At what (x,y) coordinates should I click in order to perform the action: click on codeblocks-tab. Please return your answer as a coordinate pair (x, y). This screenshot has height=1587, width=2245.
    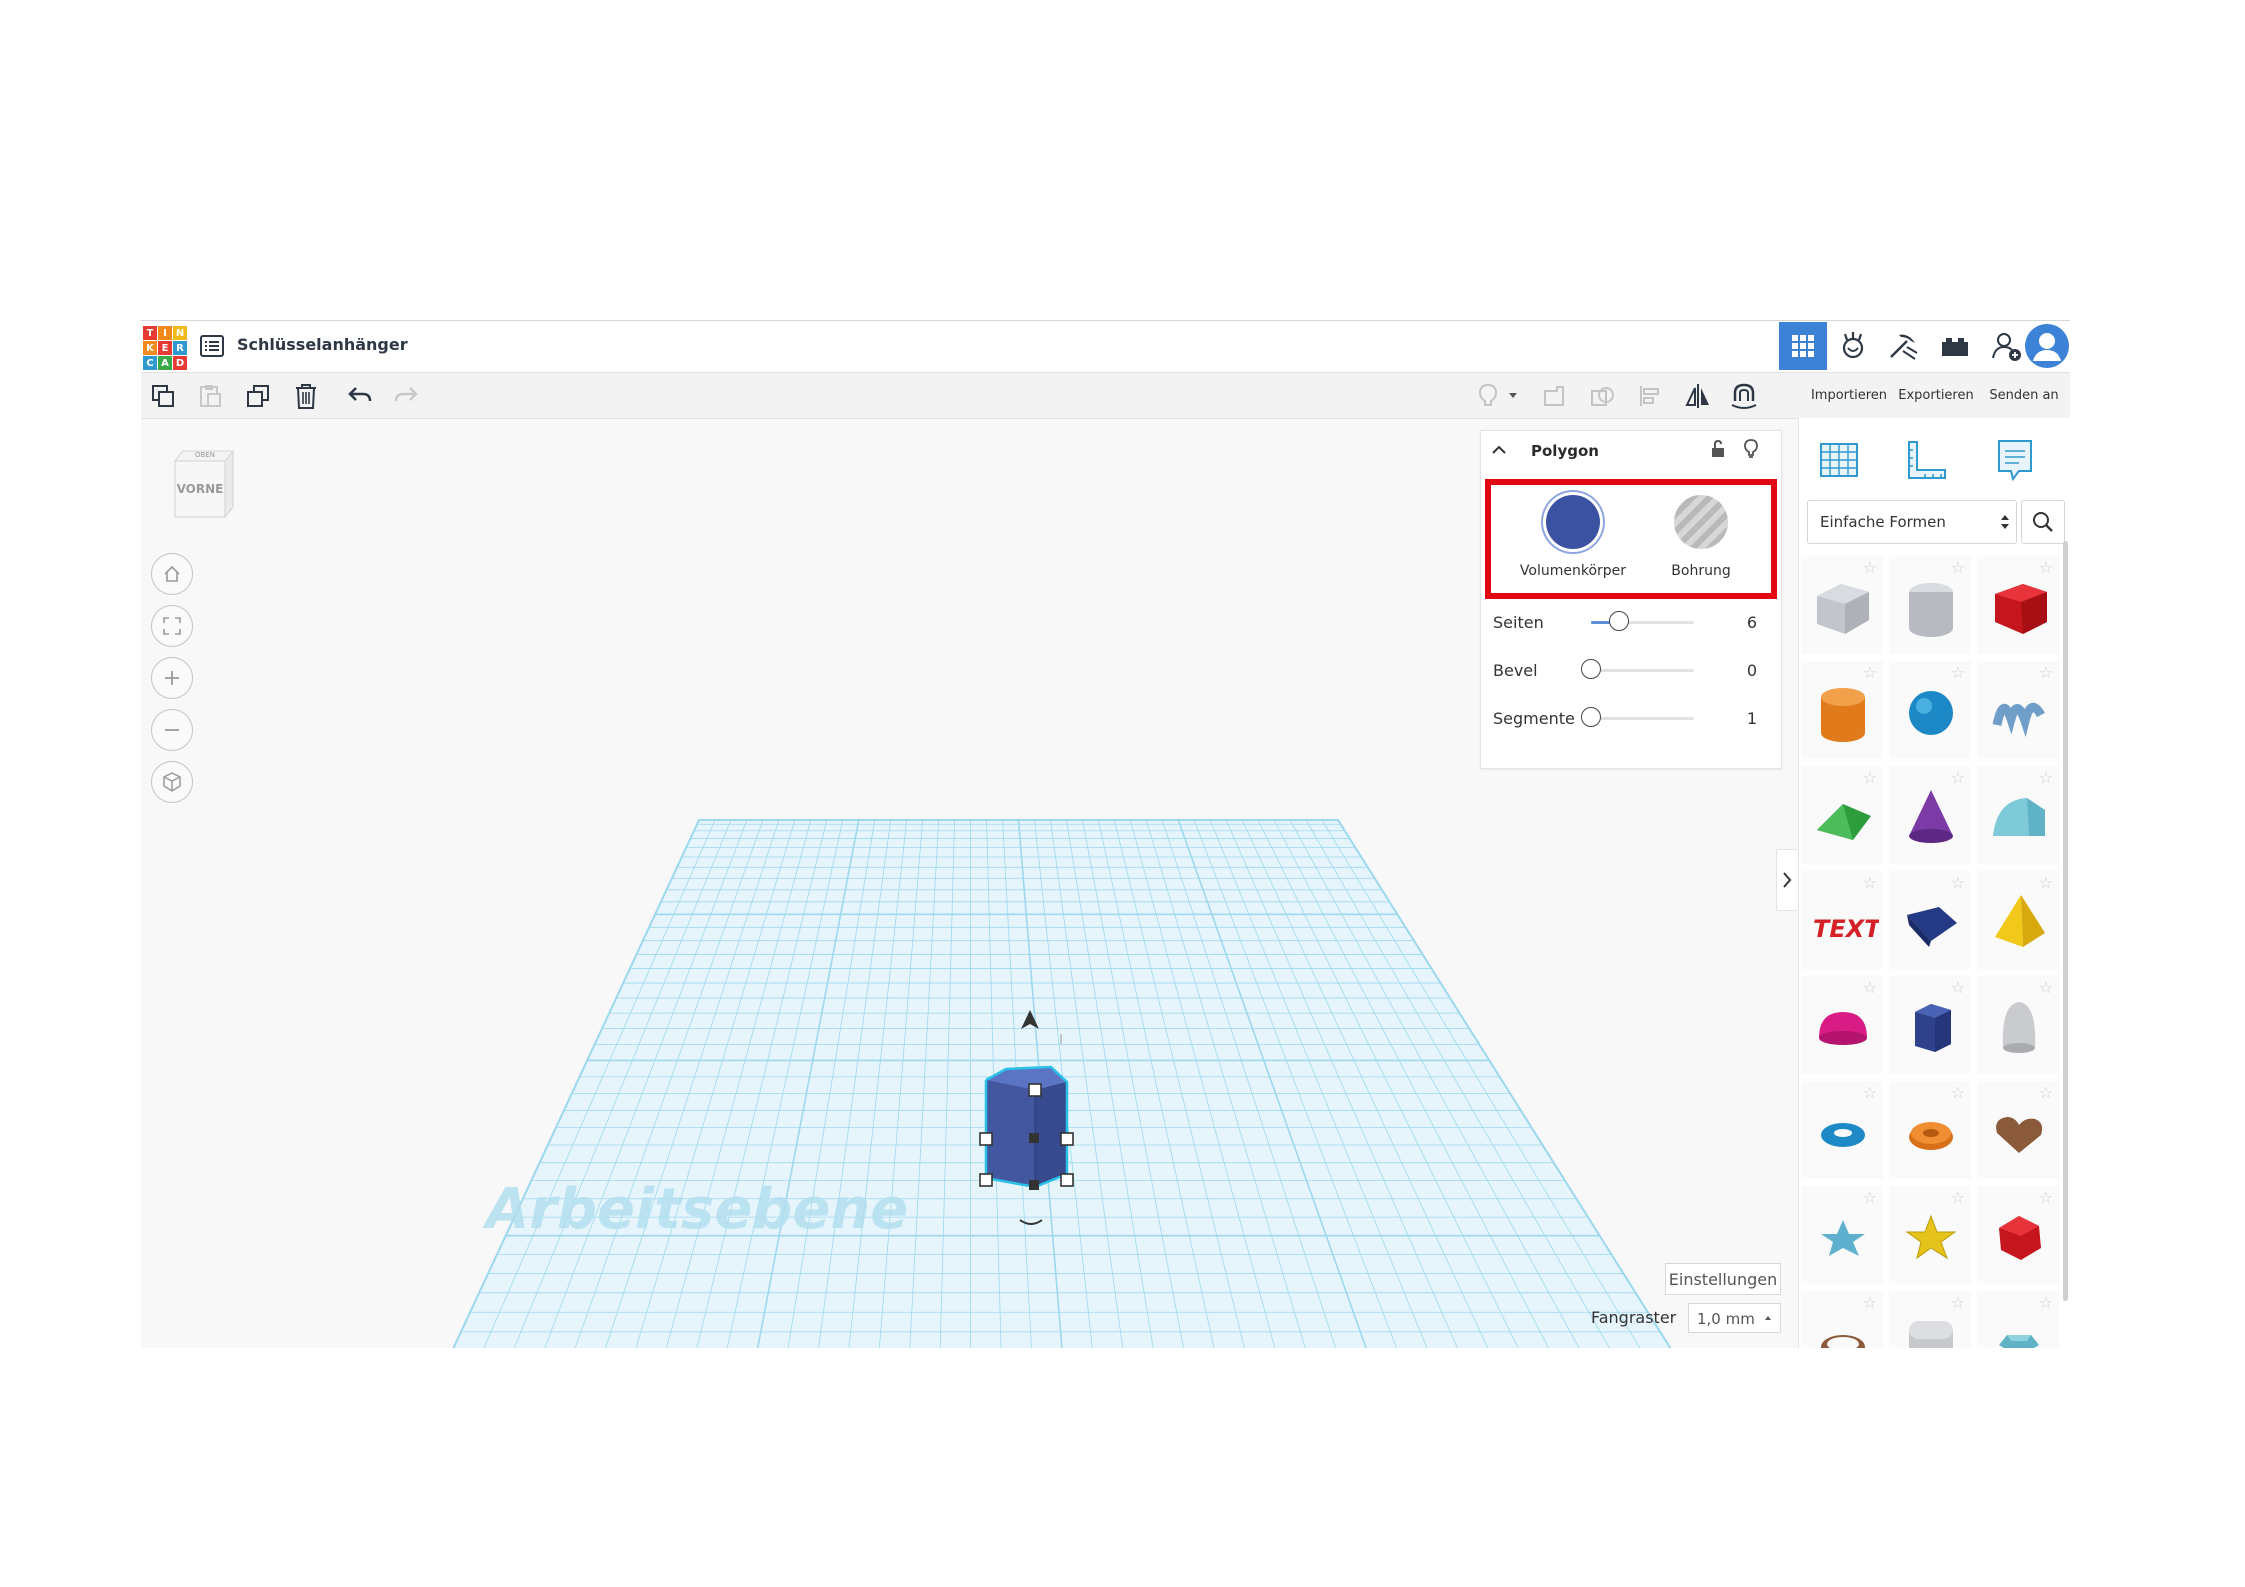
    Looking at the image, I should click on (1903, 346).